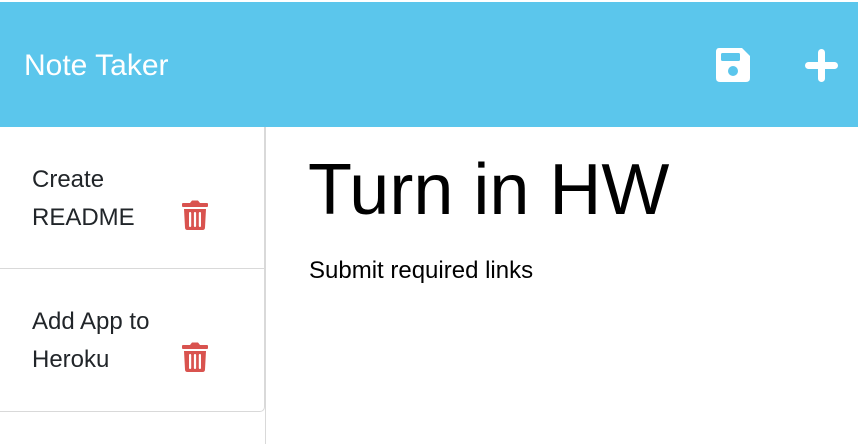 Image resolution: width=858 pixels, height=444 pixels. Describe the element at coordinates (102, 199) in the screenshot. I see `note-list-item-title: Create README` at that location.